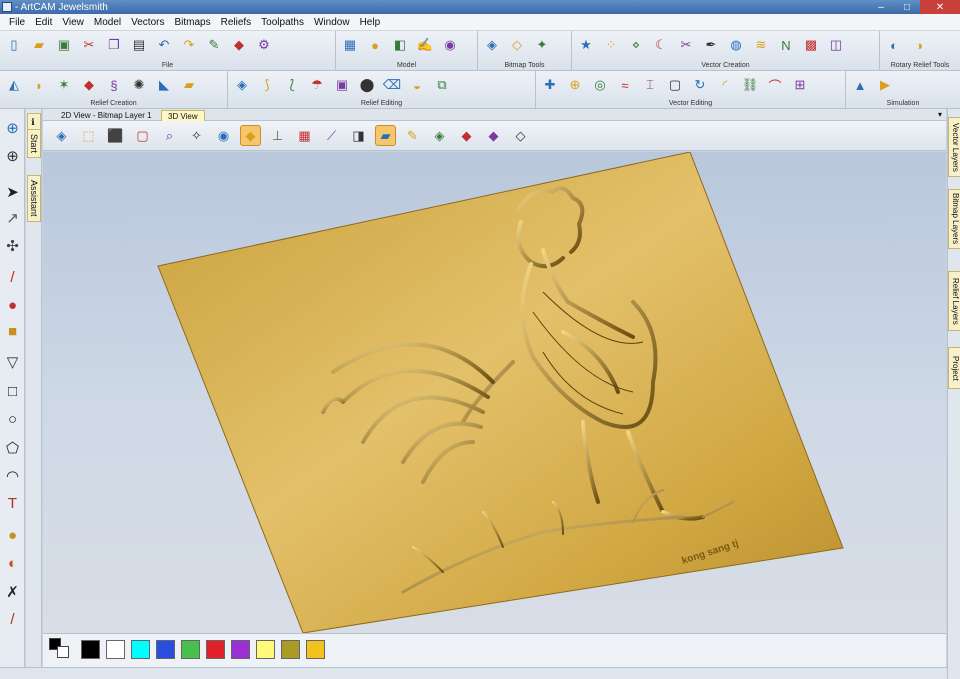 Image resolution: width=960 pixels, height=679 pixels. I want to click on sweep-icon: ◗, so click(39, 85).